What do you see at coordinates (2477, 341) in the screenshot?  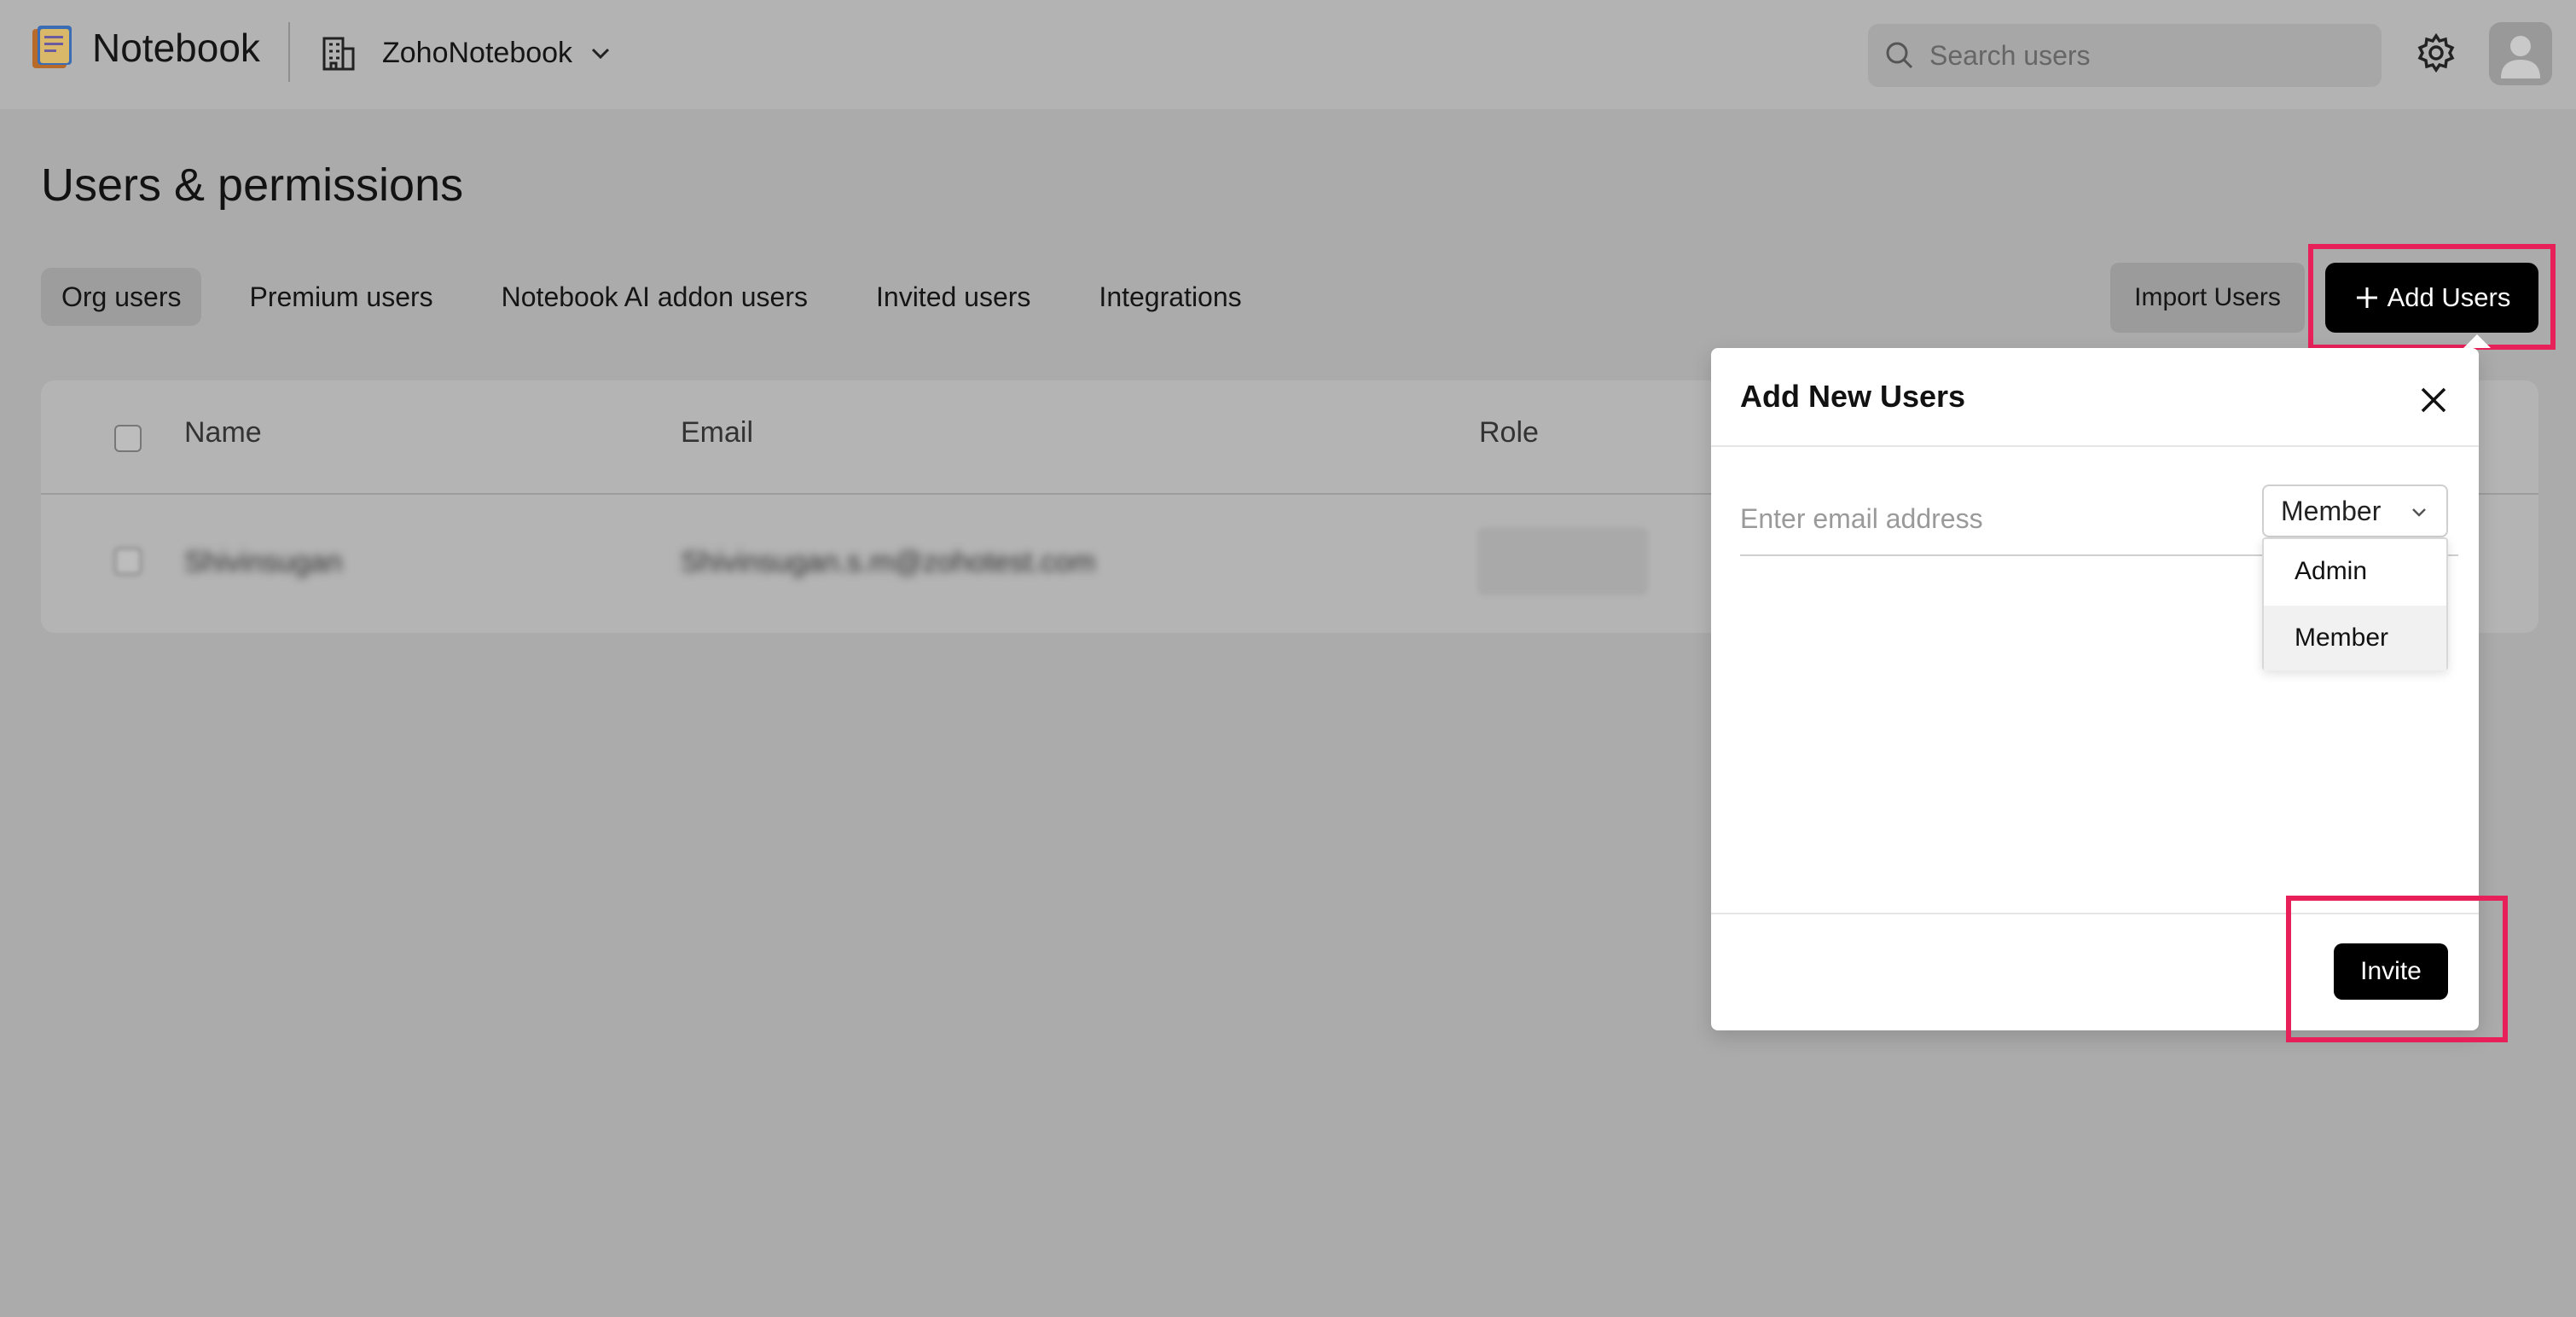 I see `popover-caret` at bounding box center [2477, 341].